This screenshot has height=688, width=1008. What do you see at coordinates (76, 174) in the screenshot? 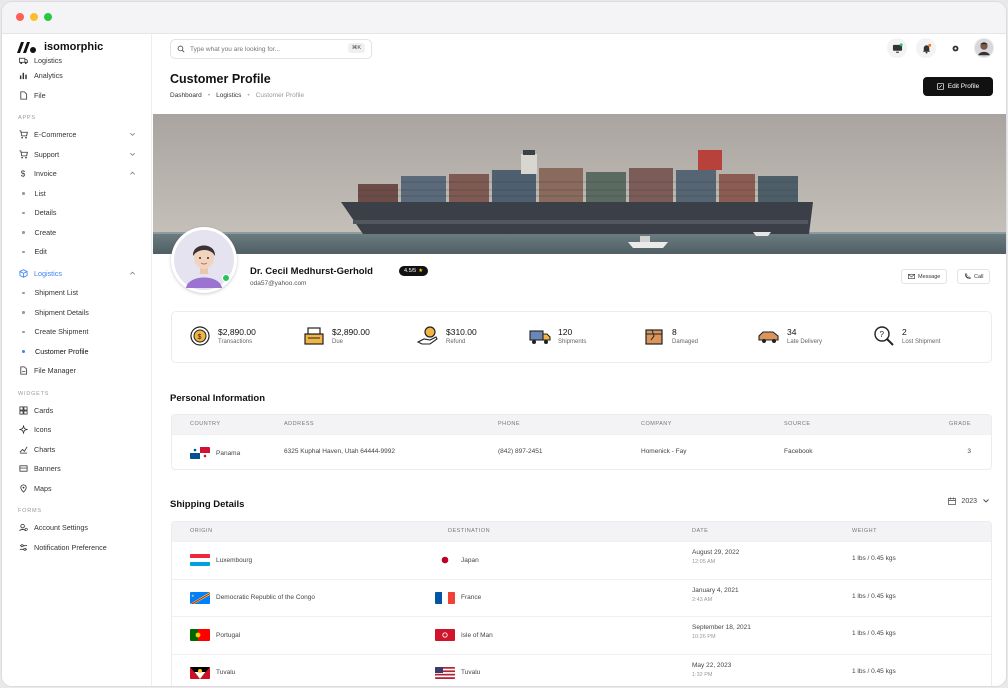
I see `sidebar-item-invoice: $ Invoice` at bounding box center [76, 174].